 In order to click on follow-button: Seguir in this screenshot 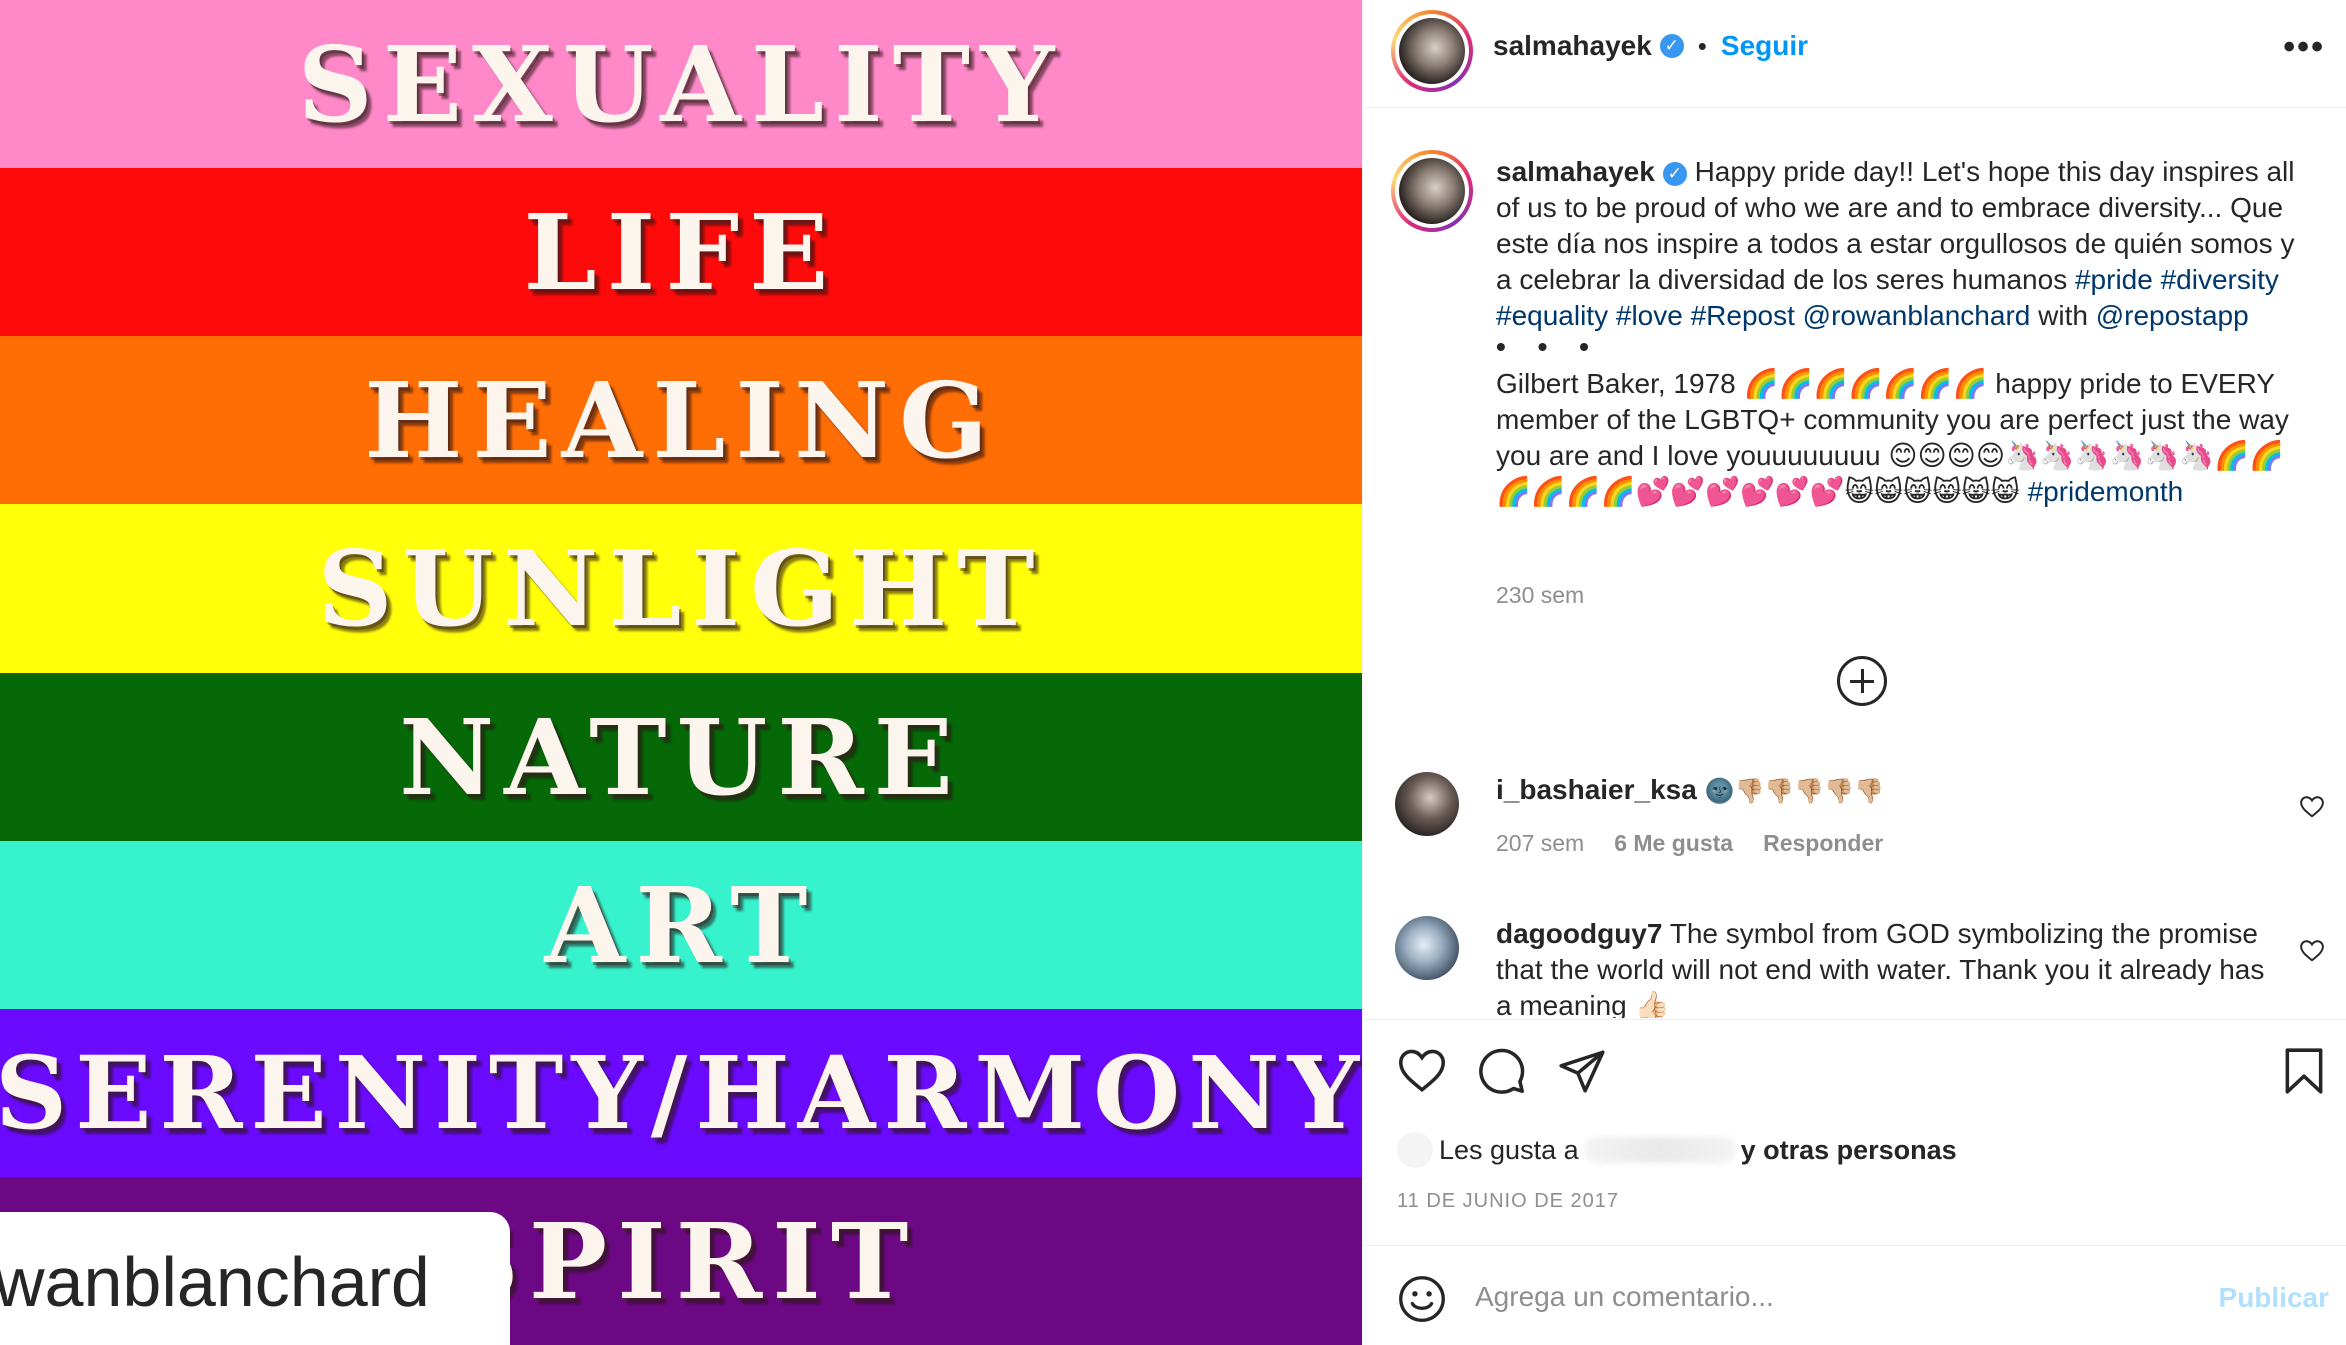, I will do `click(1764, 46)`.